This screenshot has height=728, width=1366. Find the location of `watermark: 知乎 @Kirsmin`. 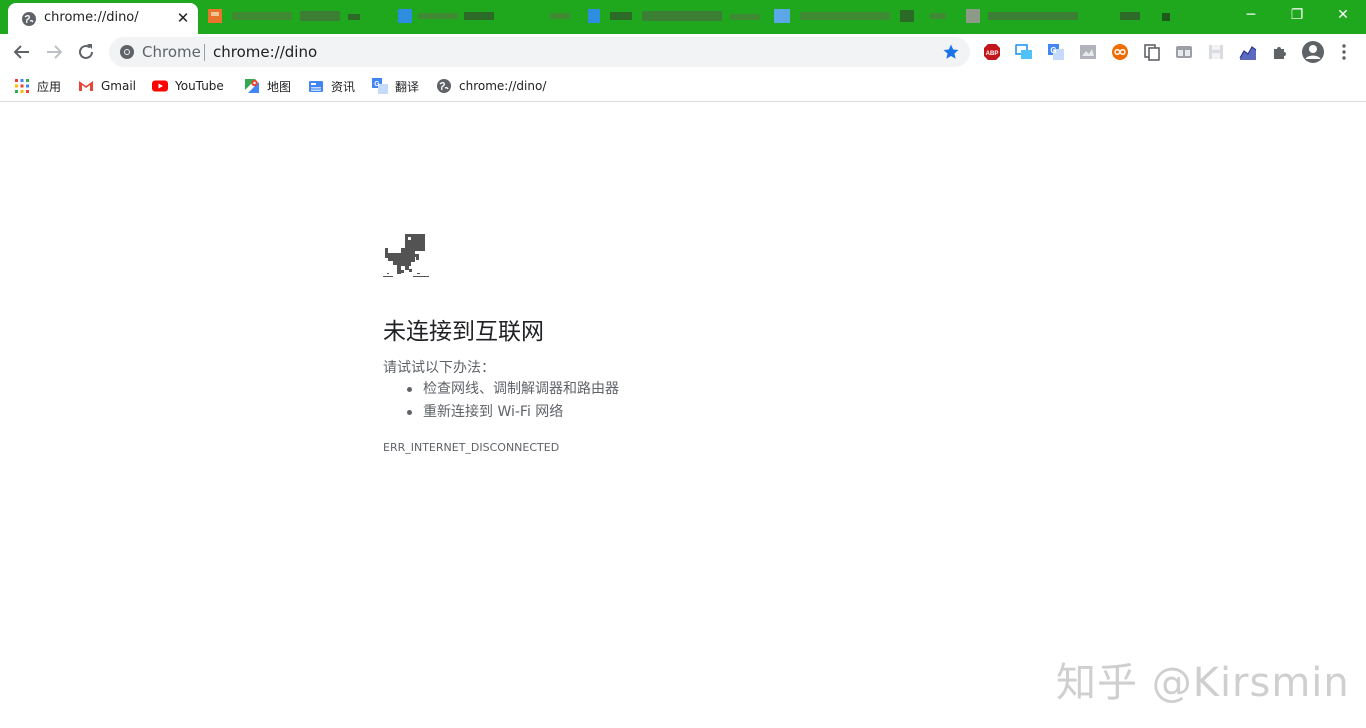

watermark: 知乎 @Kirsmin is located at coordinates (1203, 683).